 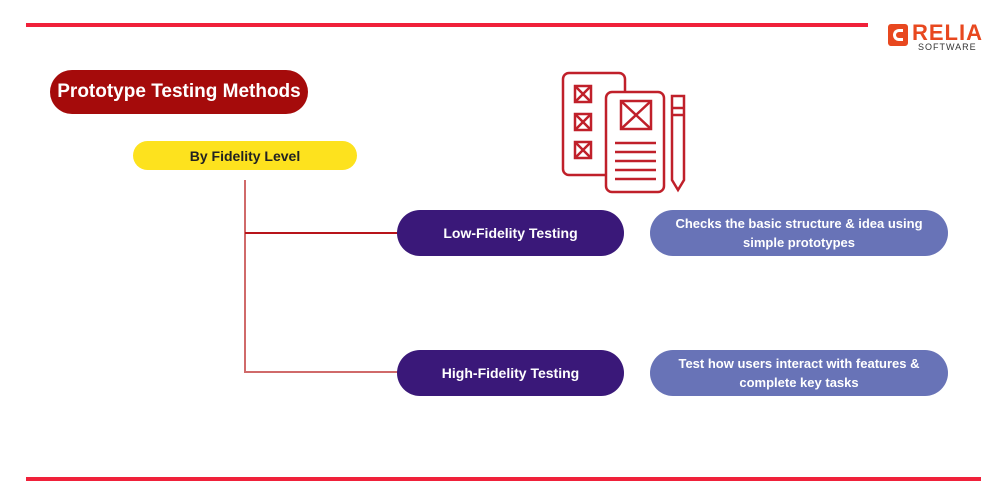 I want to click on top-divider, so click(x=447, y=25).